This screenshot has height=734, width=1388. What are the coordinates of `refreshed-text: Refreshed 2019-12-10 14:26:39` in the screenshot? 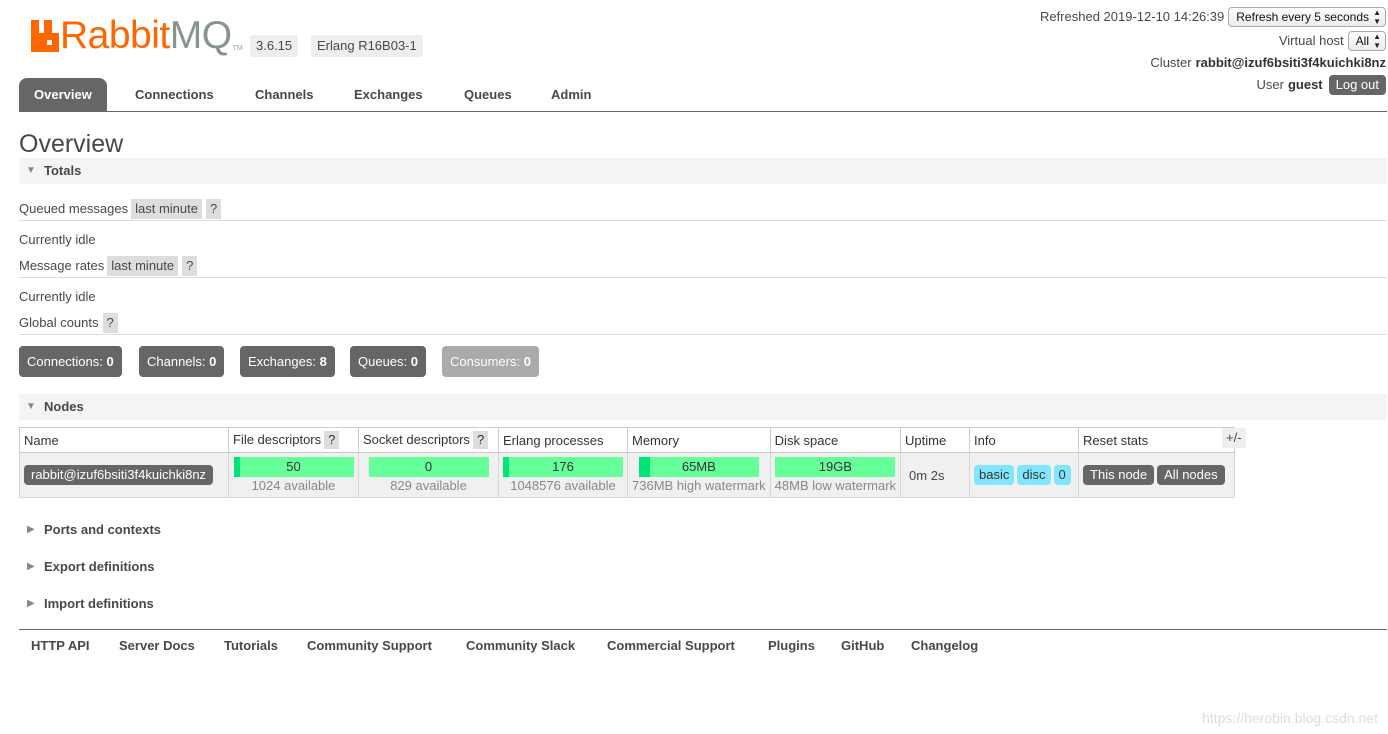 It's located at (1132, 16).